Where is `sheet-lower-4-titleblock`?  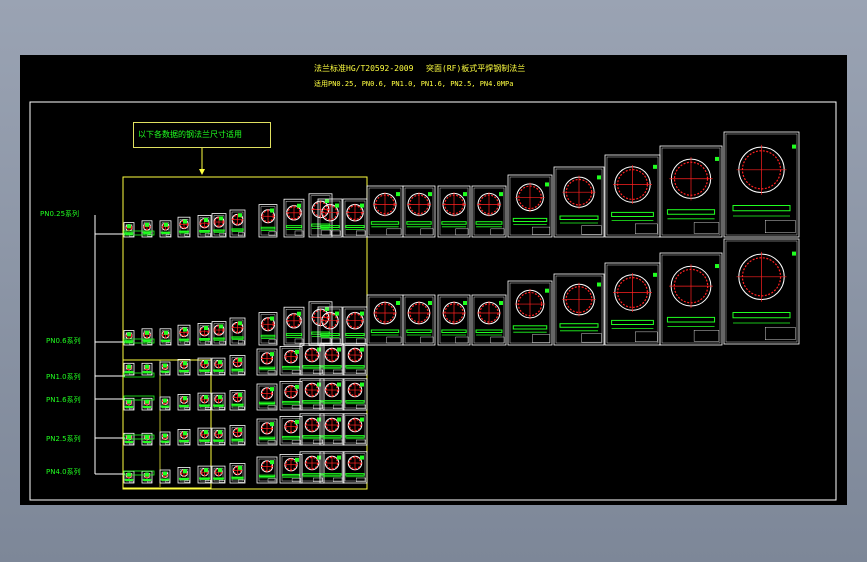 sheet-lower-4-titleblock is located at coordinates (541, 338).